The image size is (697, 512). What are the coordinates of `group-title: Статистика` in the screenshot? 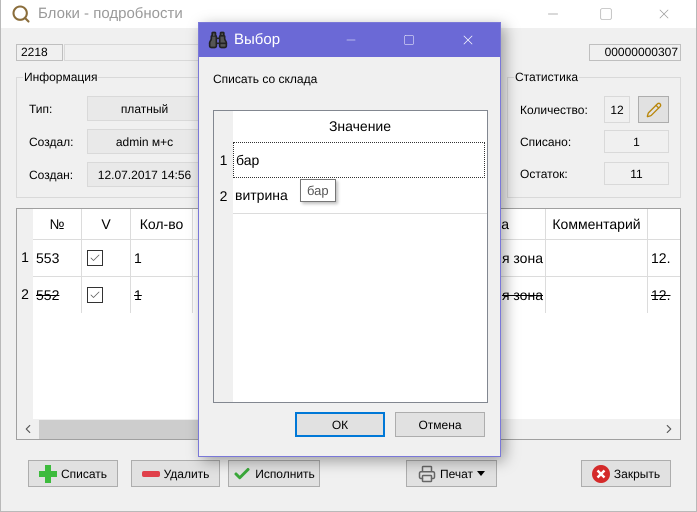 It's located at (547, 77).